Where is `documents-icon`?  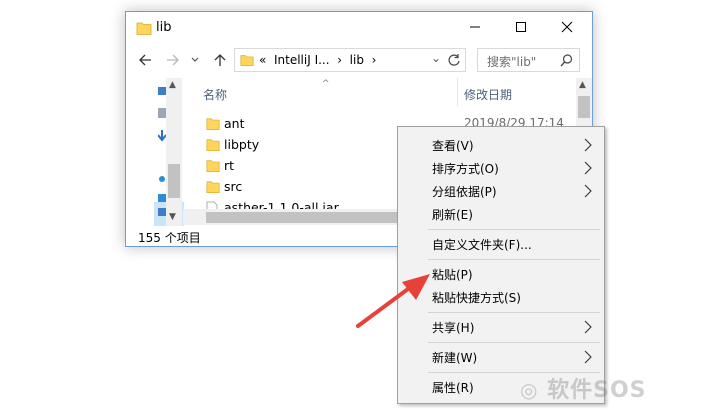 documents-icon is located at coordinates (162, 113).